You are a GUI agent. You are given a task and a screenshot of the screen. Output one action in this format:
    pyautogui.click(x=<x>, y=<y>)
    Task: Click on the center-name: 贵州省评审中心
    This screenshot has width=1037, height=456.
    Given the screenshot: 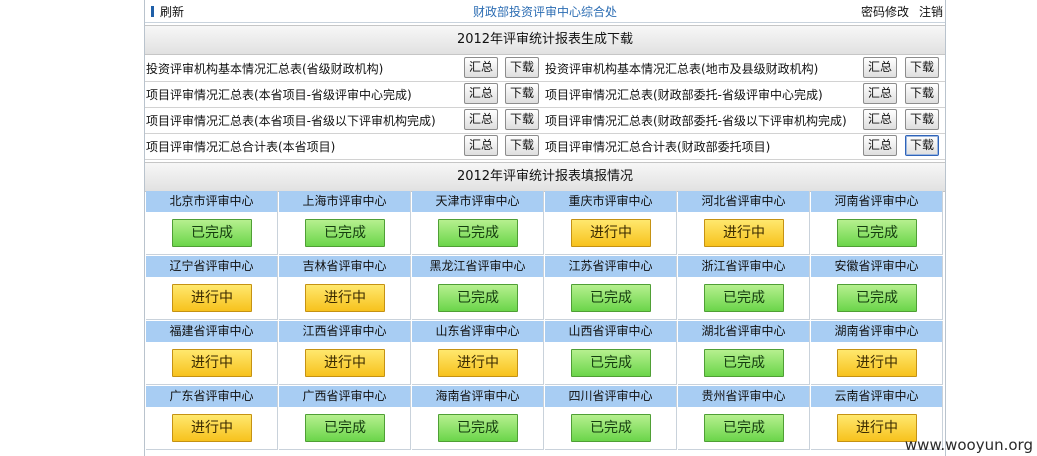 What is the action you would take?
    pyautogui.click(x=743, y=396)
    